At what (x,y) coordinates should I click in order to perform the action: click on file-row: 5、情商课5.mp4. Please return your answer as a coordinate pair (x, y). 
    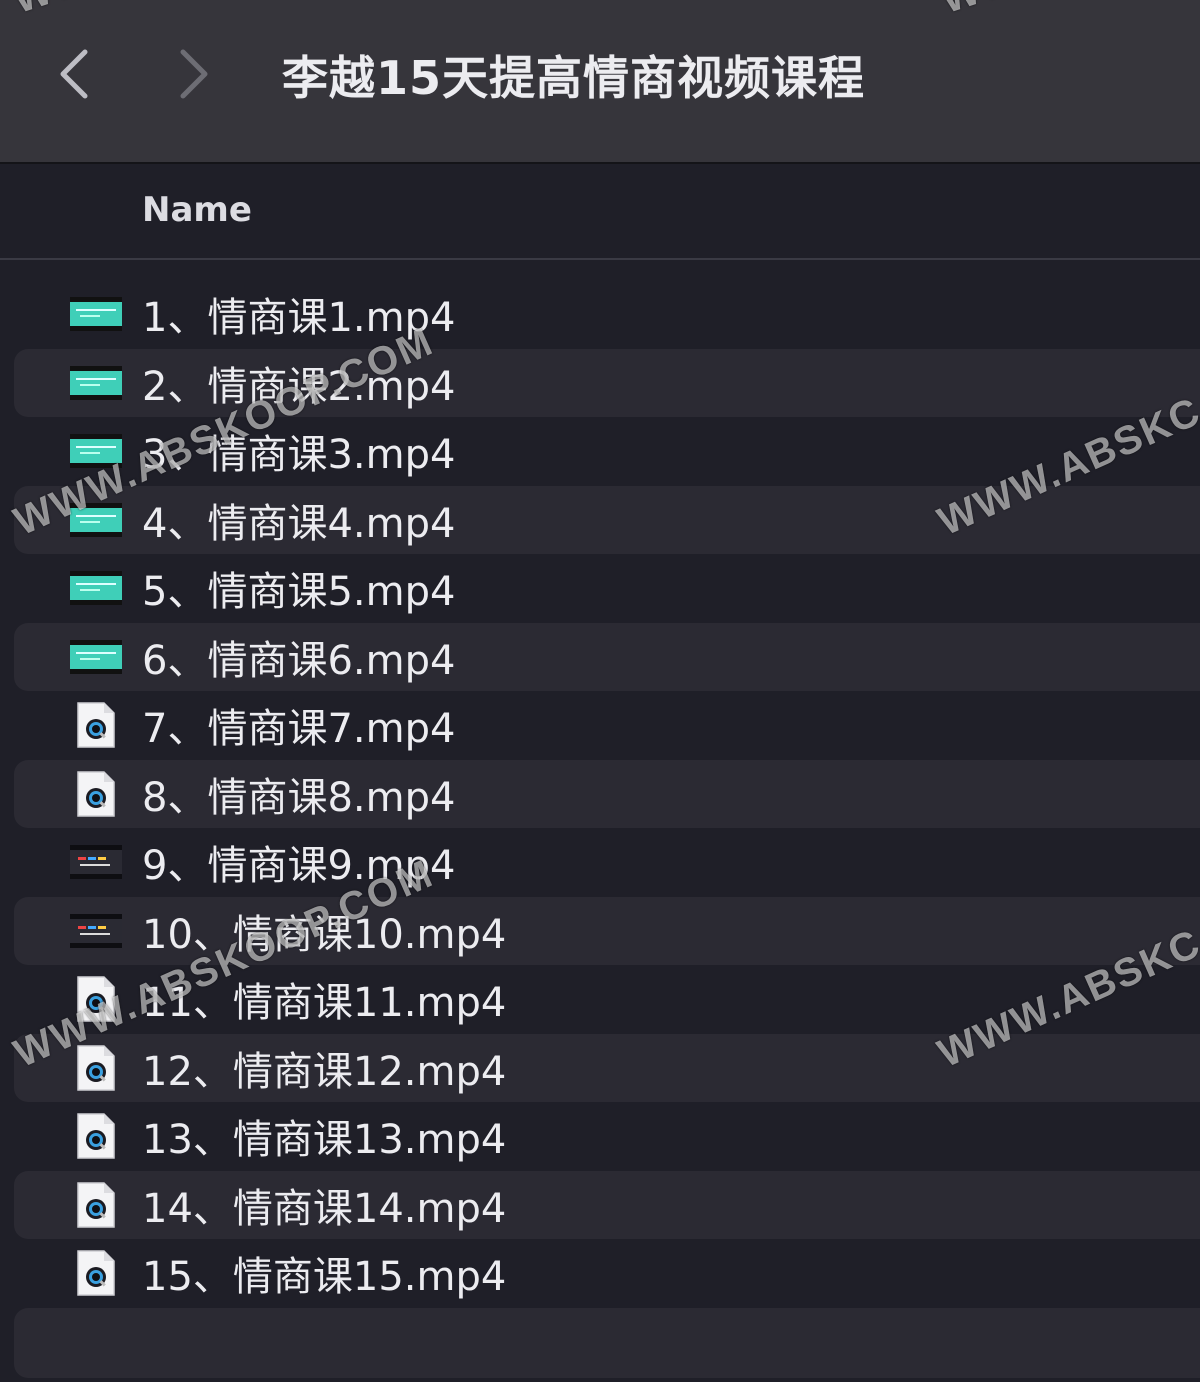
    Looking at the image, I should click on (607, 588).